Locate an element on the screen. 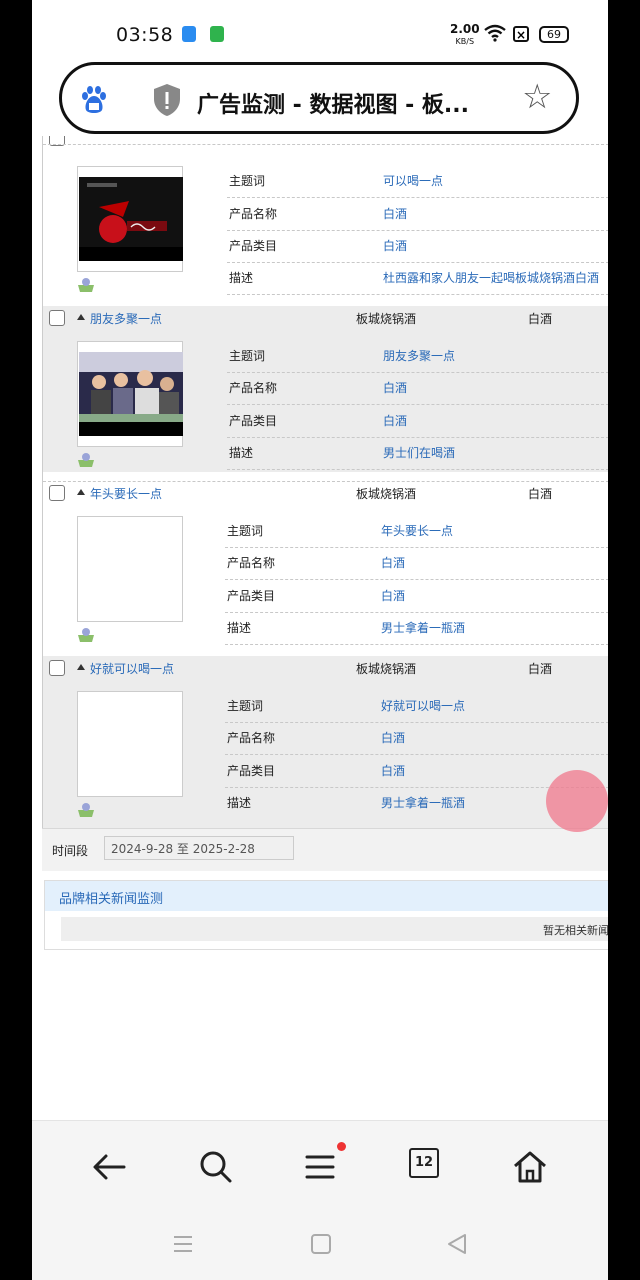 The height and width of the screenshot is (1280, 640). ad-title-link: 年头要长一点 is located at coordinates (126, 493).